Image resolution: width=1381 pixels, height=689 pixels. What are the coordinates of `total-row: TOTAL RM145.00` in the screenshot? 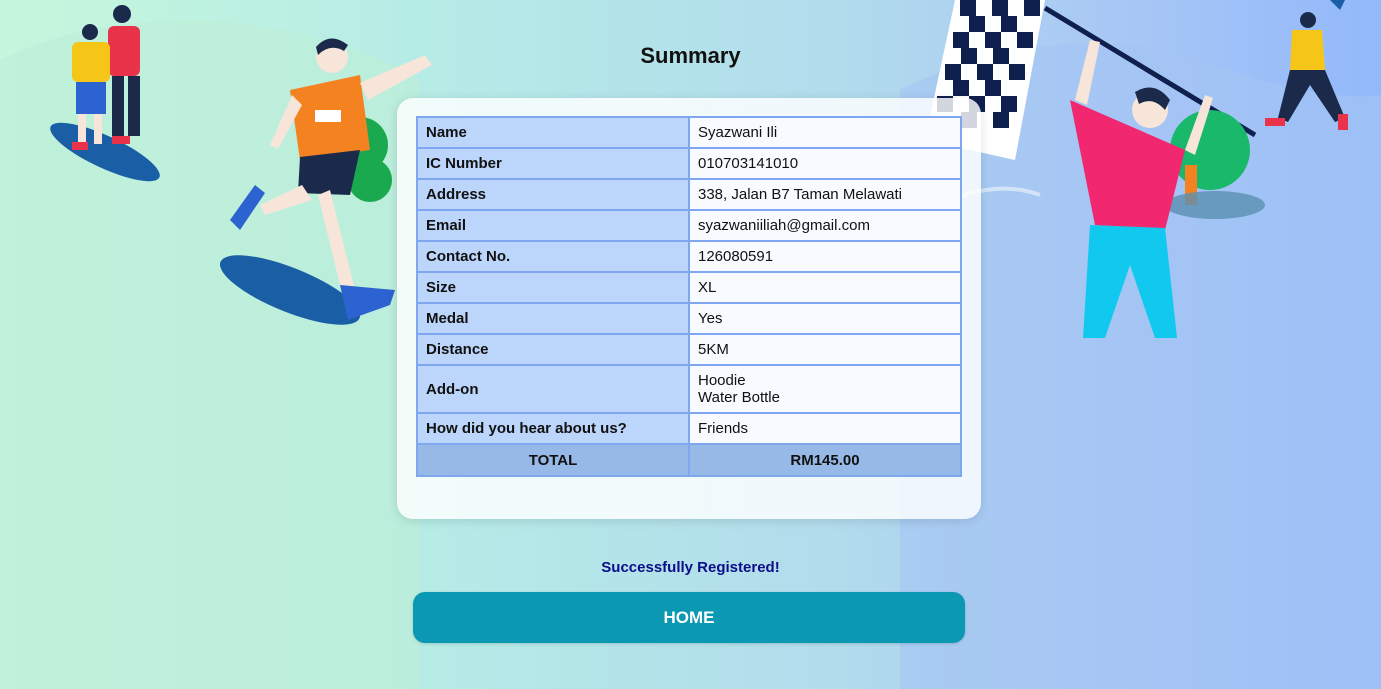 It's located at (689, 460).